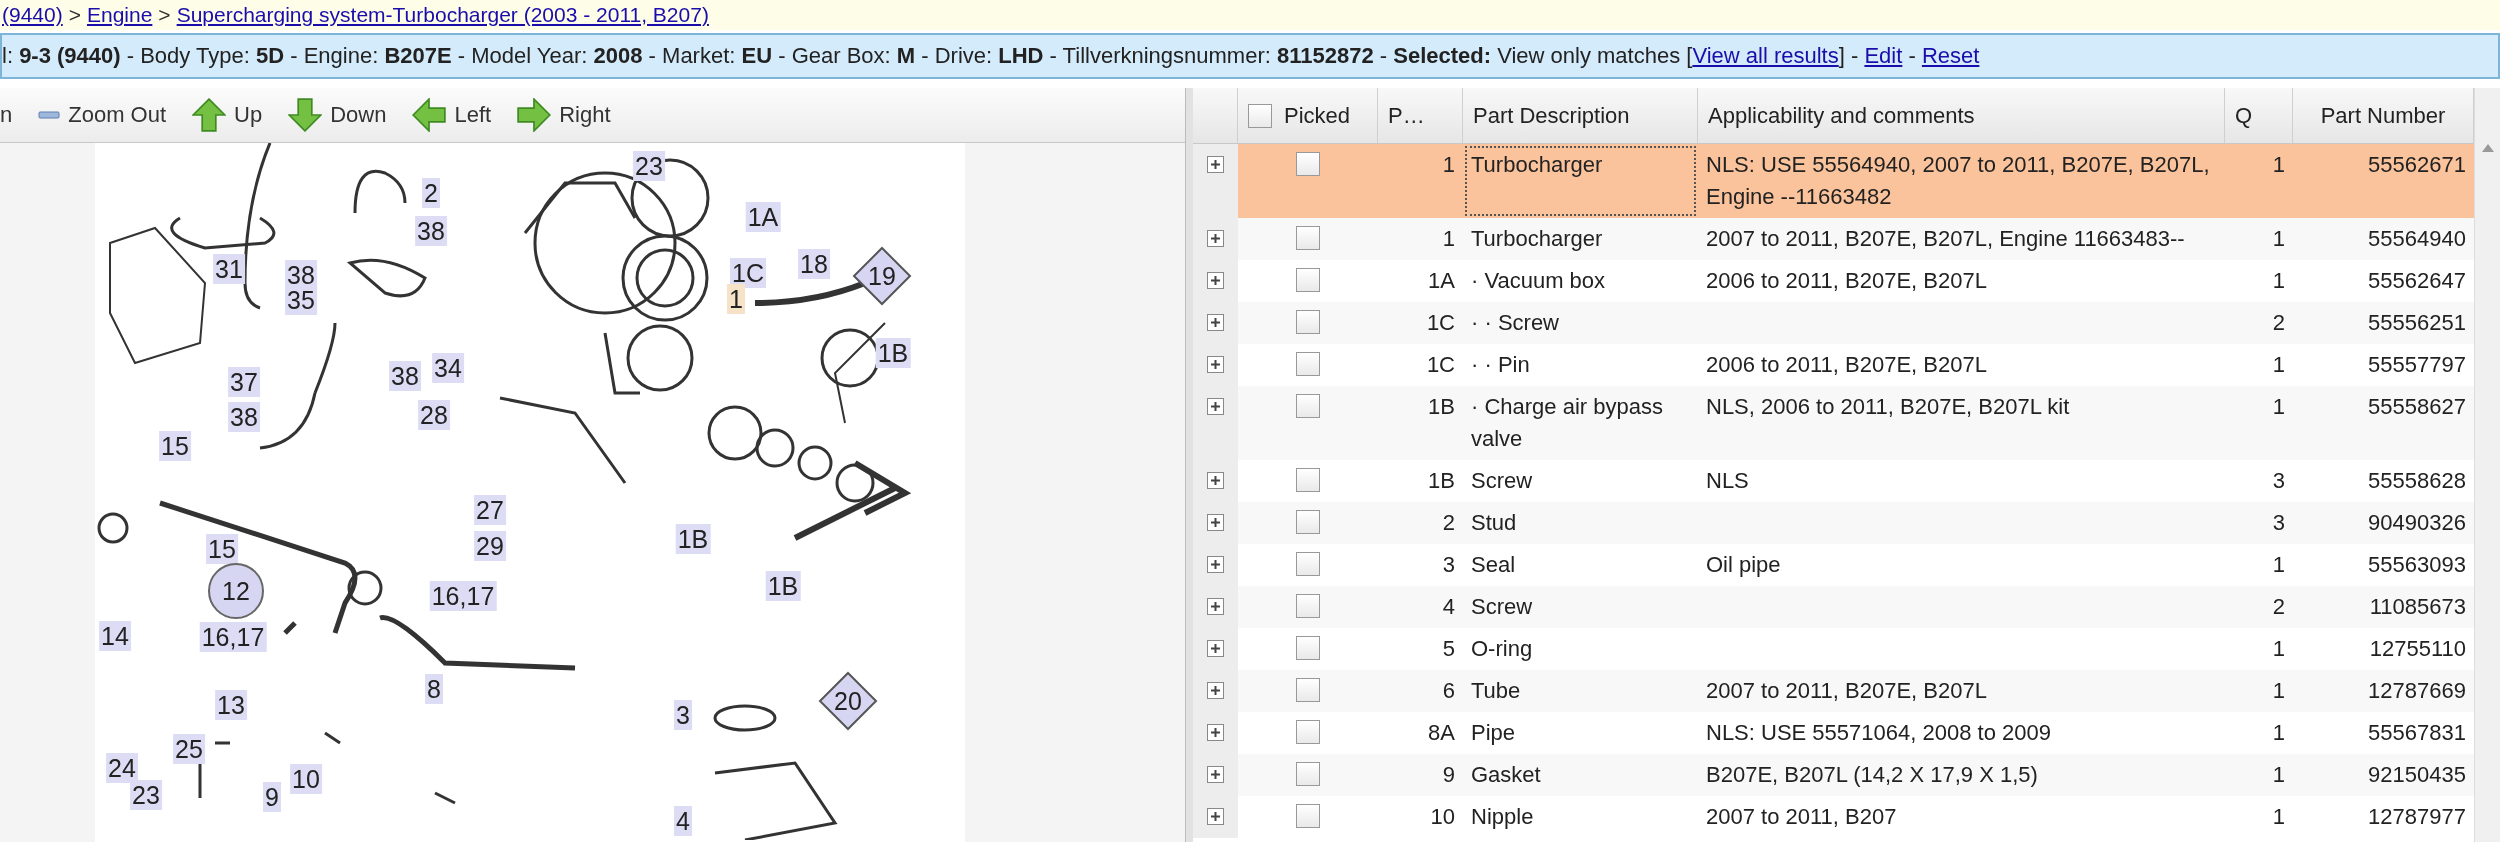 This screenshot has width=2500, height=842. Describe the element at coordinates (1833, 323) in the screenshot. I see `table-row: 1C · · Screw 2 55556251` at that location.